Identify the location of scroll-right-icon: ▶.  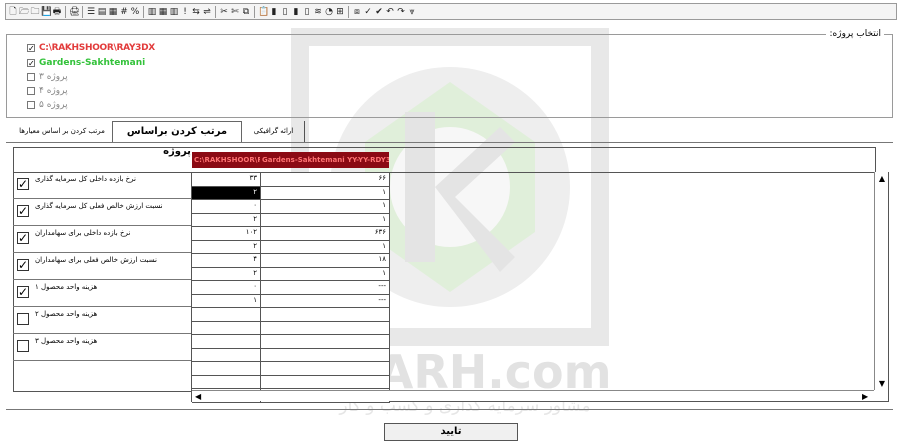
(865, 396).